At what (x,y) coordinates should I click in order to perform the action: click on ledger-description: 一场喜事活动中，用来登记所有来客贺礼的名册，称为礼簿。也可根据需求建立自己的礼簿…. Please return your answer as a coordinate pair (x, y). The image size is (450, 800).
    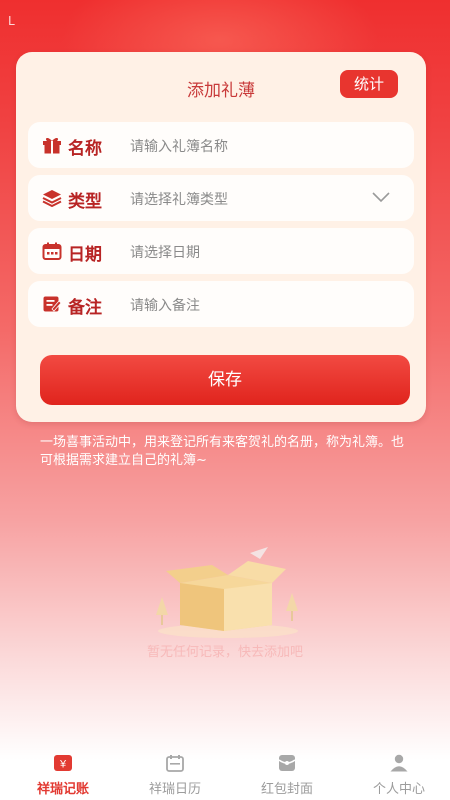
    Looking at the image, I should click on (222, 451).